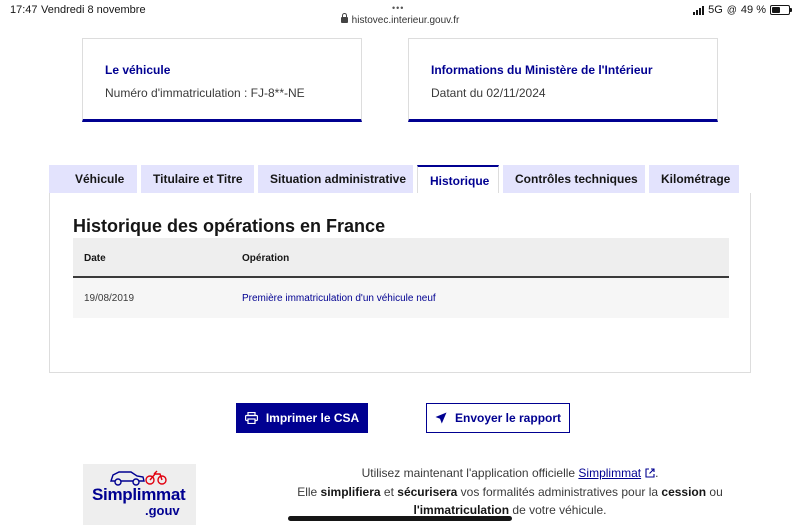 Image resolution: width=800 pixels, height=525 pixels. What do you see at coordinates (427, 492) in the screenshot?
I see `promo-emphasis: sécurisera` at bounding box center [427, 492].